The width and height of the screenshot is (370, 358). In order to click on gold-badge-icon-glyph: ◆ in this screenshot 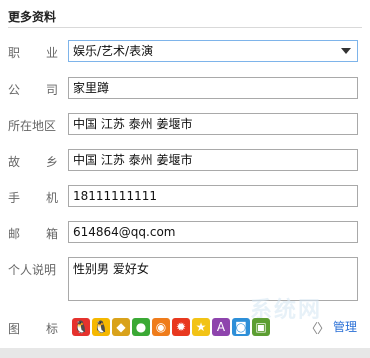, I will do `click(121, 327)`.